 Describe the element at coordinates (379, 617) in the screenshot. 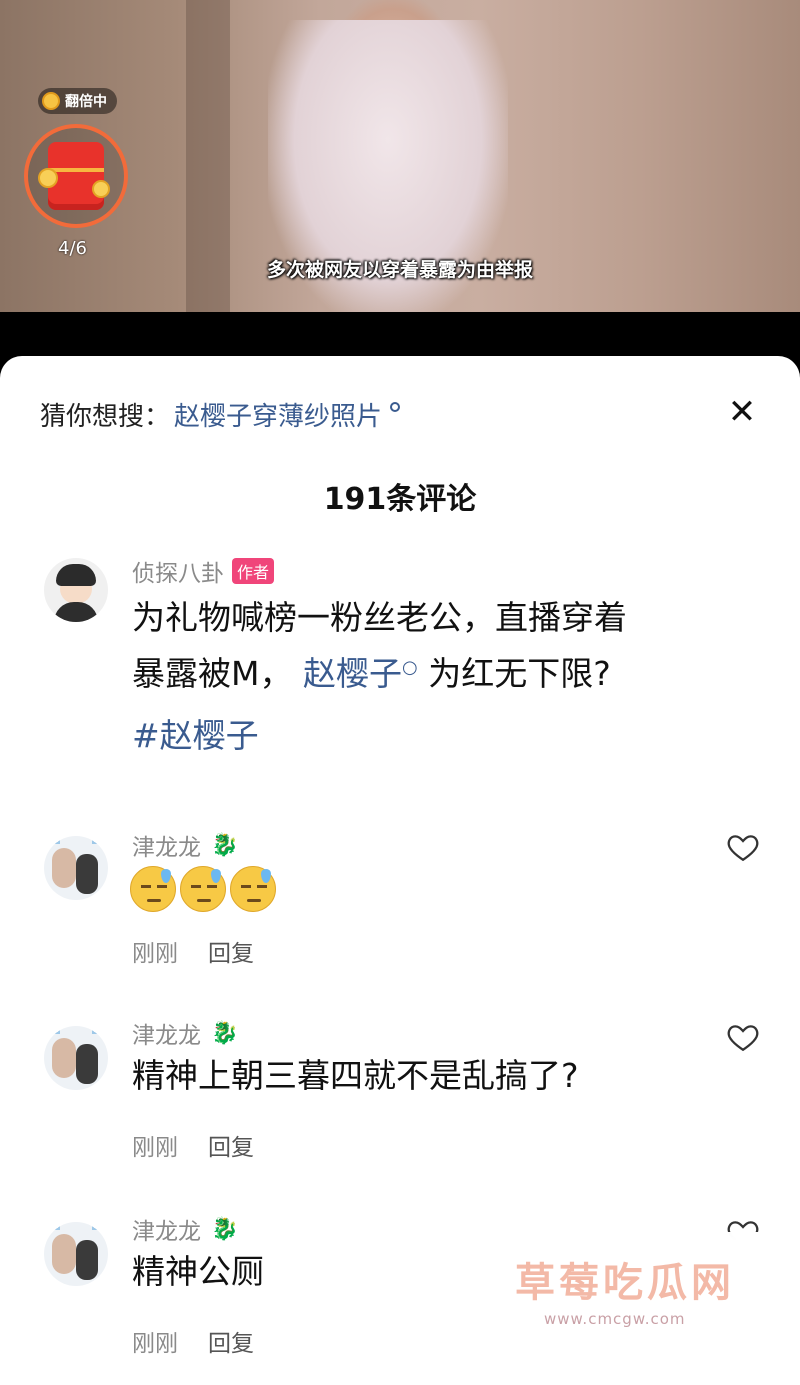

I see `comment-text-line: 为礼物喊榜一粉丝老公，直播穿着` at that location.